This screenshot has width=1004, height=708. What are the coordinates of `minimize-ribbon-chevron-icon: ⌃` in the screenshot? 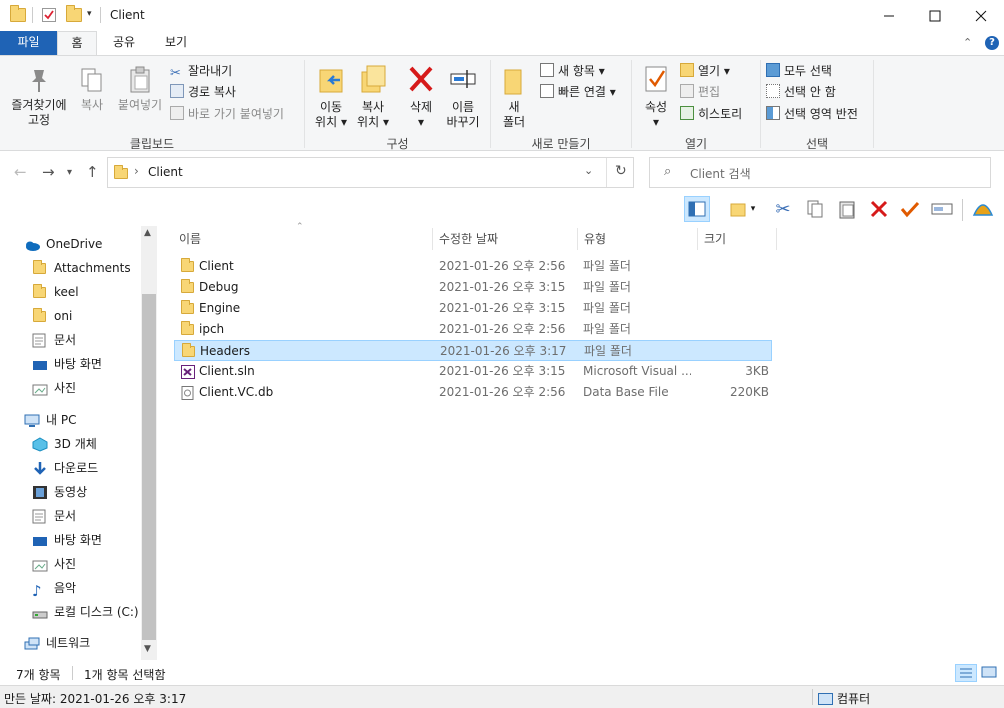 It's located at (967, 42).